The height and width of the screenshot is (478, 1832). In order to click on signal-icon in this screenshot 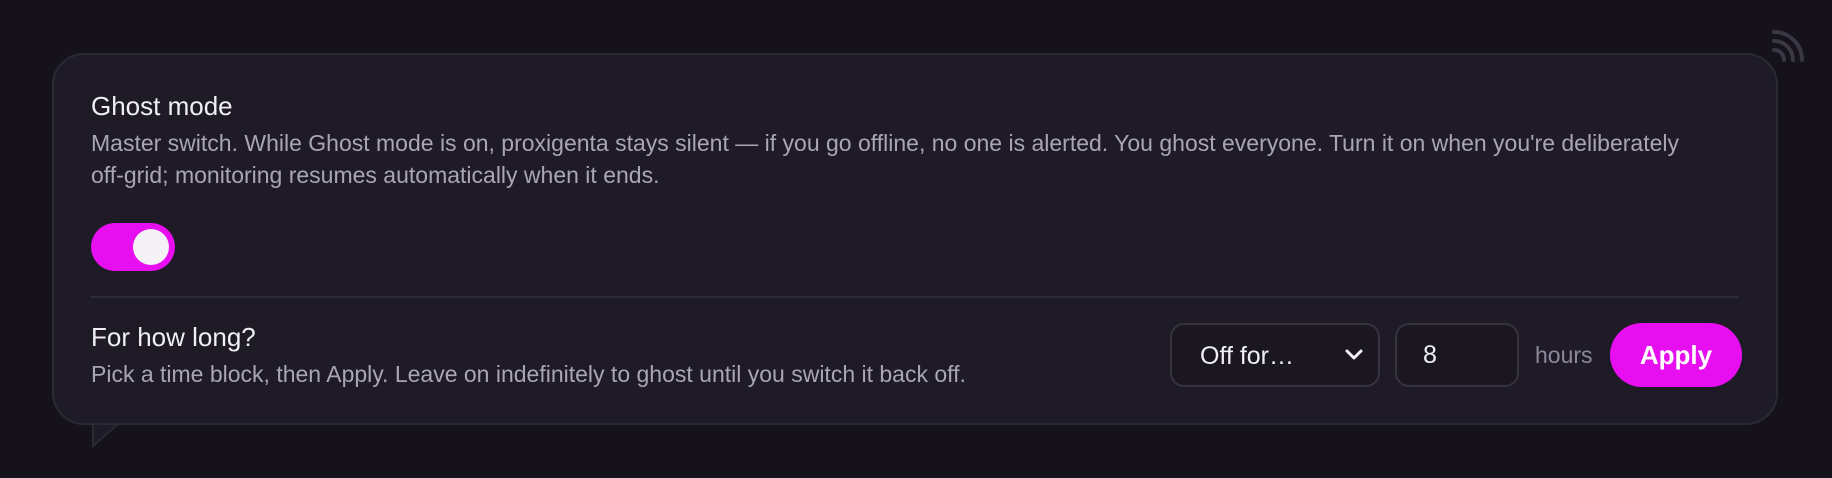, I will do `click(1788, 46)`.